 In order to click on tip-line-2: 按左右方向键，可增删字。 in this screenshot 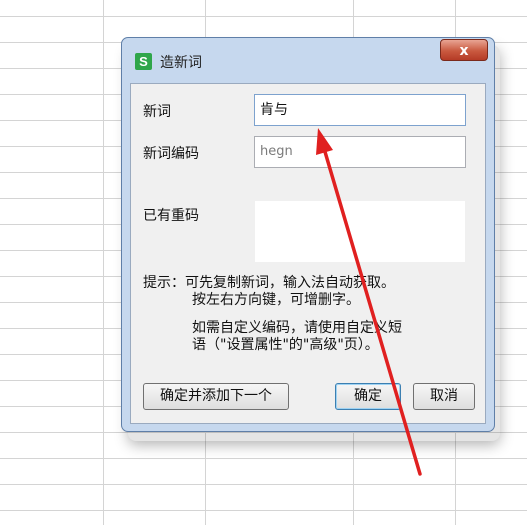, I will do `click(276, 300)`.